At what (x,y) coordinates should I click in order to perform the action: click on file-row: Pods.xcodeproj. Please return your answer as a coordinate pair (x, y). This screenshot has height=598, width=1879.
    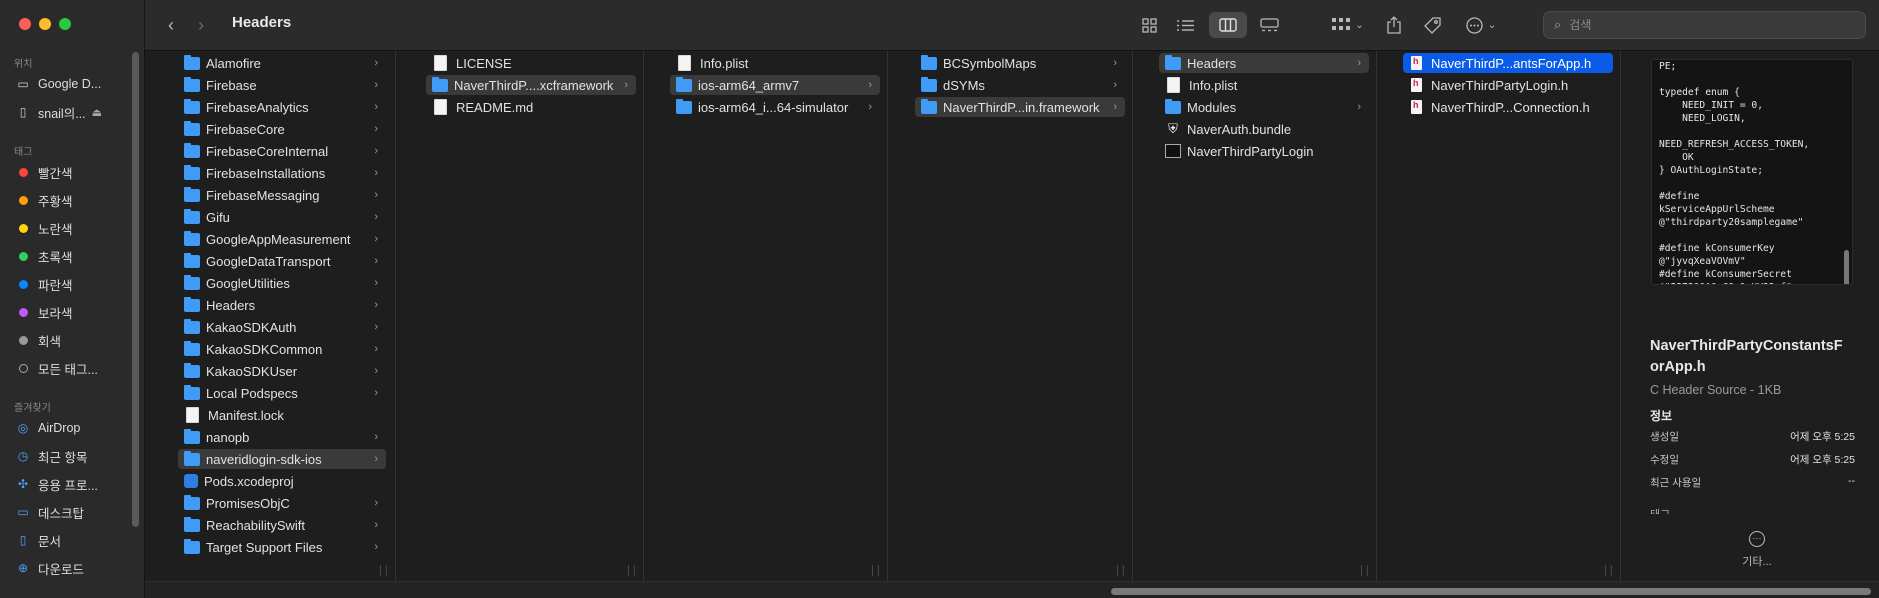
    Looking at the image, I should click on (282, 481).